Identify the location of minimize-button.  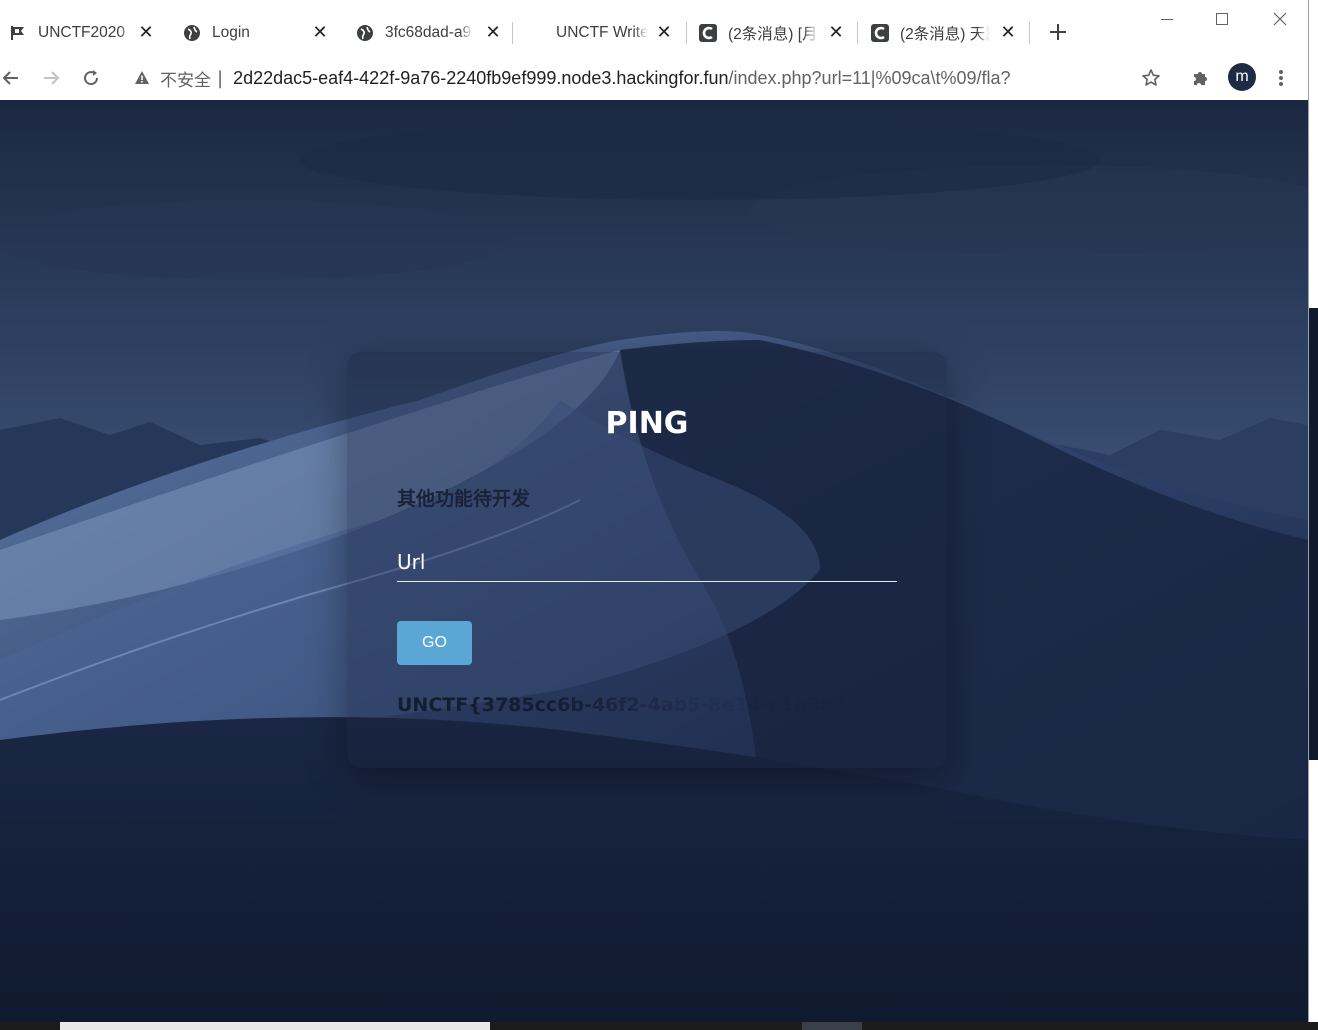
(1167, 19).